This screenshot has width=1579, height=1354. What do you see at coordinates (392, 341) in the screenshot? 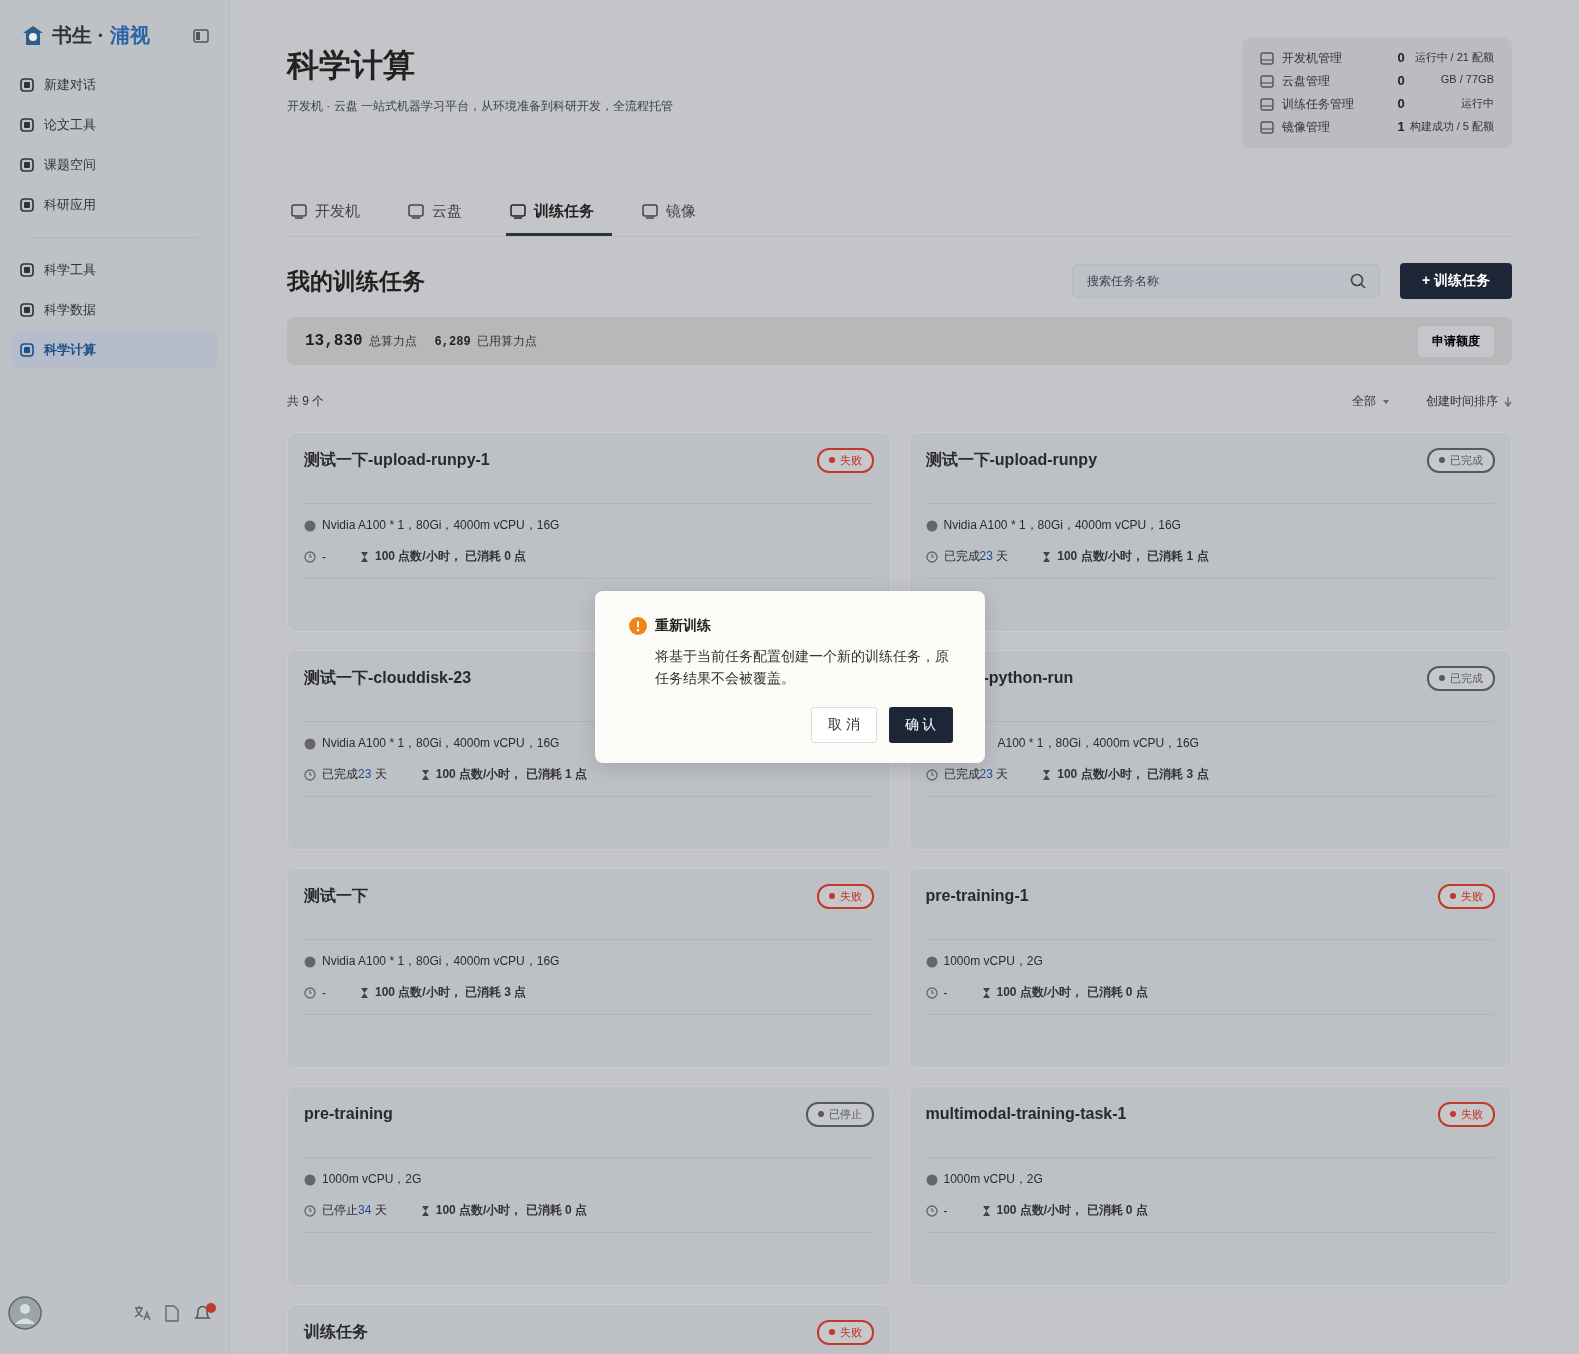
I see `points-total-label: 总算力点` at bounding box center [392, 341].